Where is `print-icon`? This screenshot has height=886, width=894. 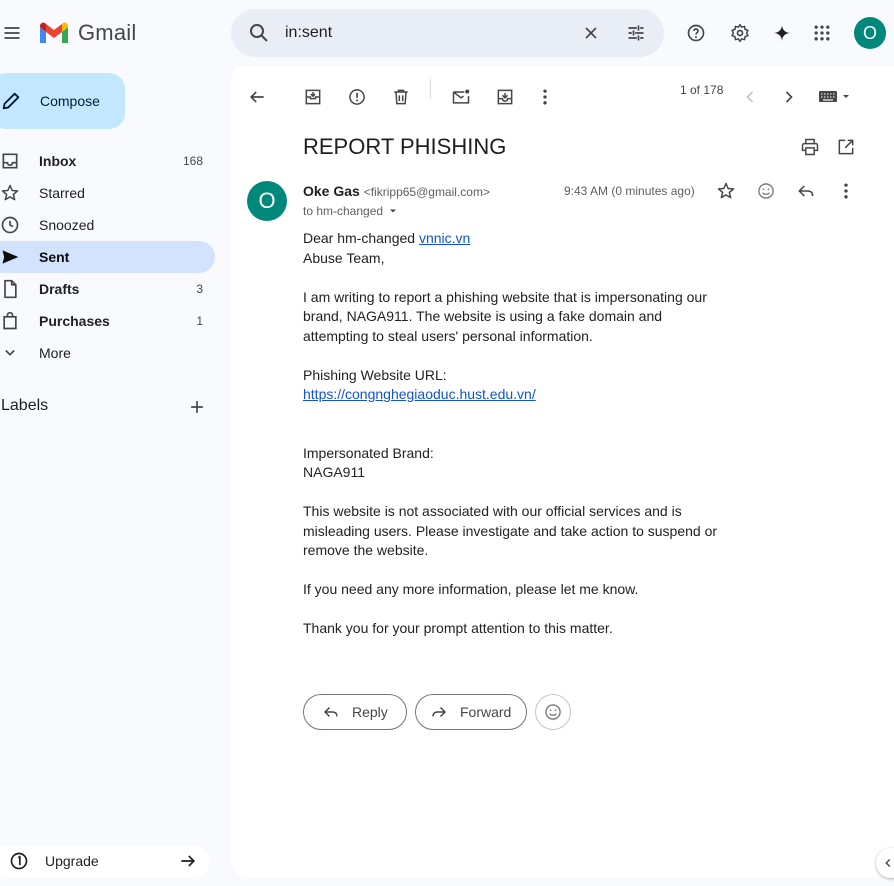
print-icon is located at coordinates (810, 147).